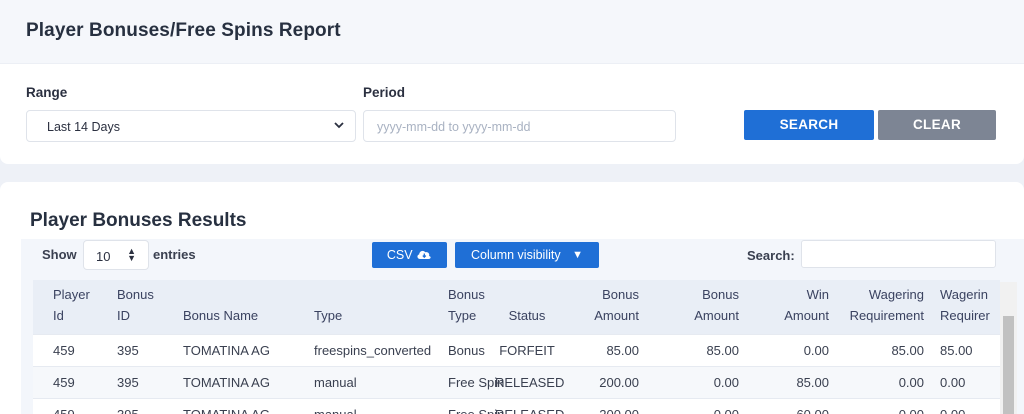  Describe the element at coordinates (191, 126) in the screenshot. I see `range-select: Last 14 Days` at that location.